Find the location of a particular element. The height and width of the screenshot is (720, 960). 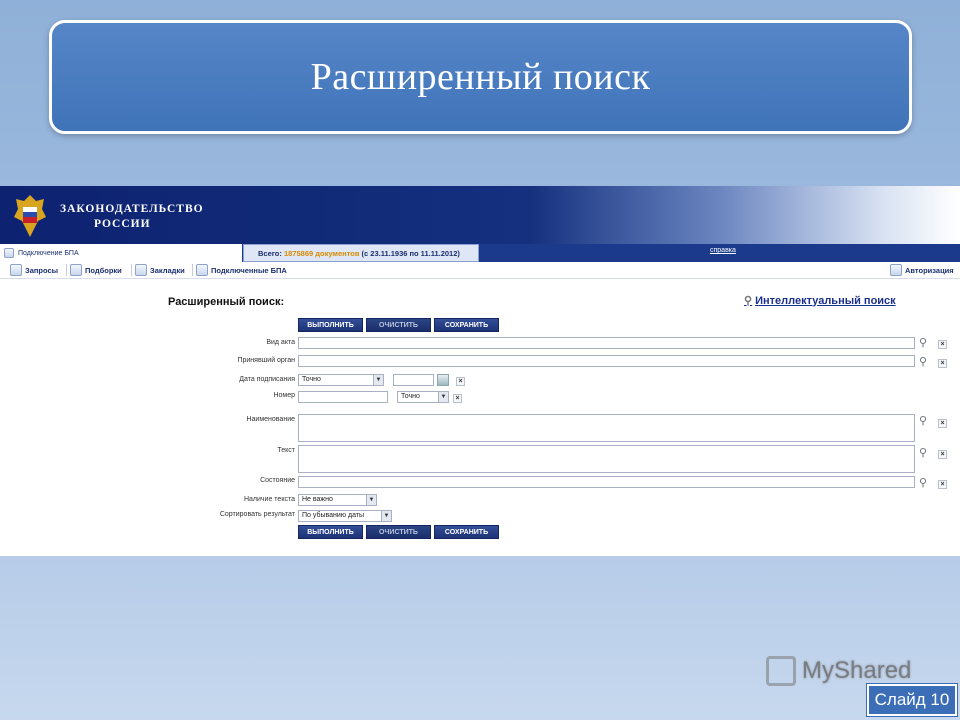

authority-label: Принявший орган is located at coordinates (266, 360).